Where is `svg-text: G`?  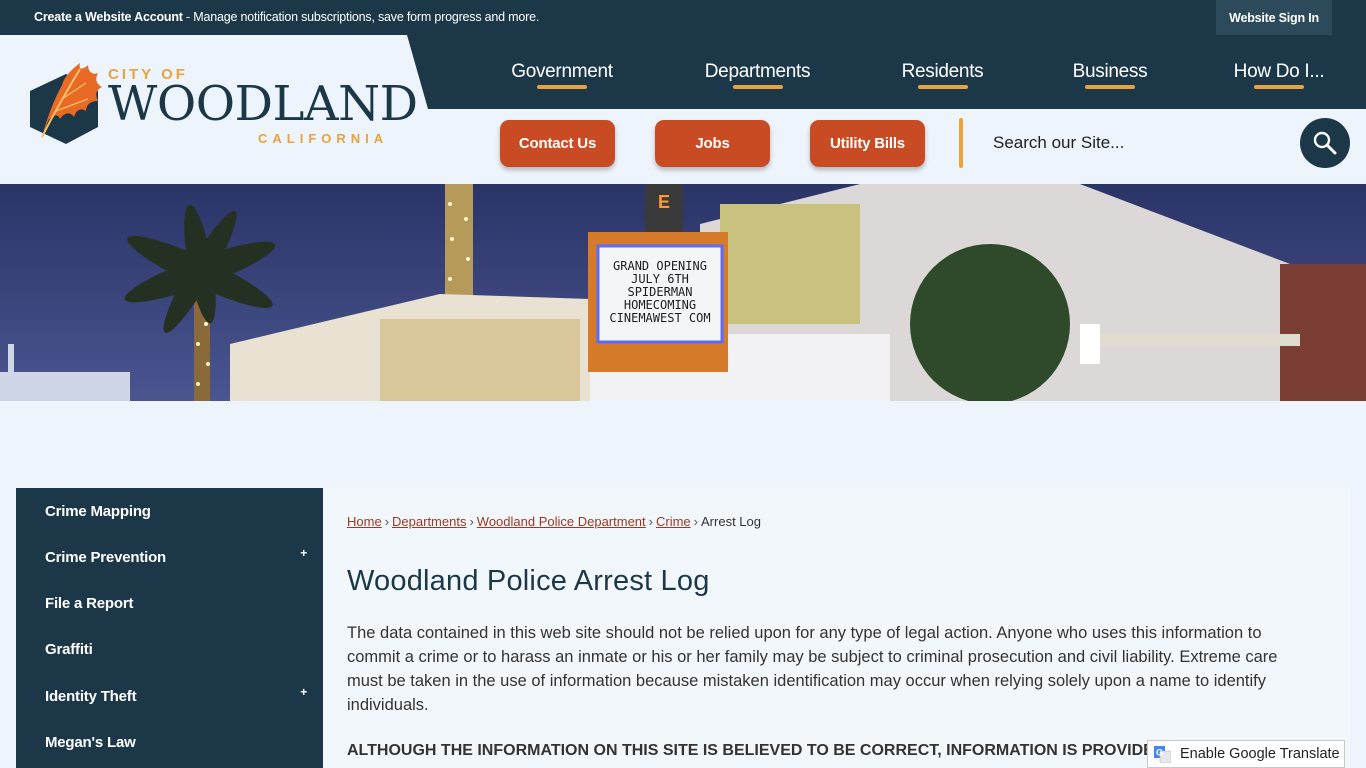 svg-text: G is located at coordinates (1159, 752).